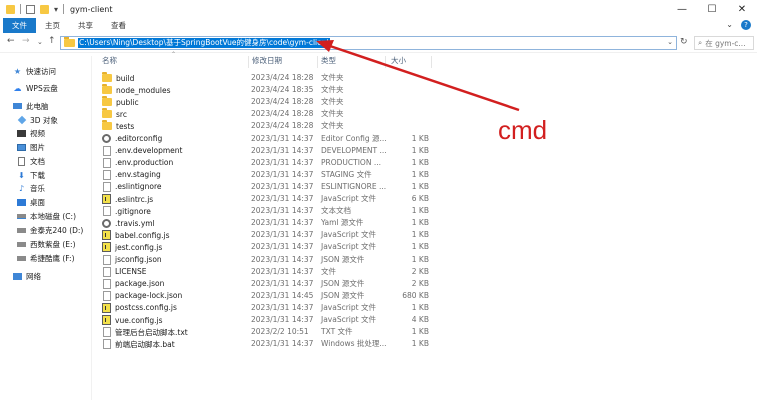  What do you see at coordinates (109, 61) in the screenshot?
I see `column-header-name: 名称` at bounding box center [109, 61].